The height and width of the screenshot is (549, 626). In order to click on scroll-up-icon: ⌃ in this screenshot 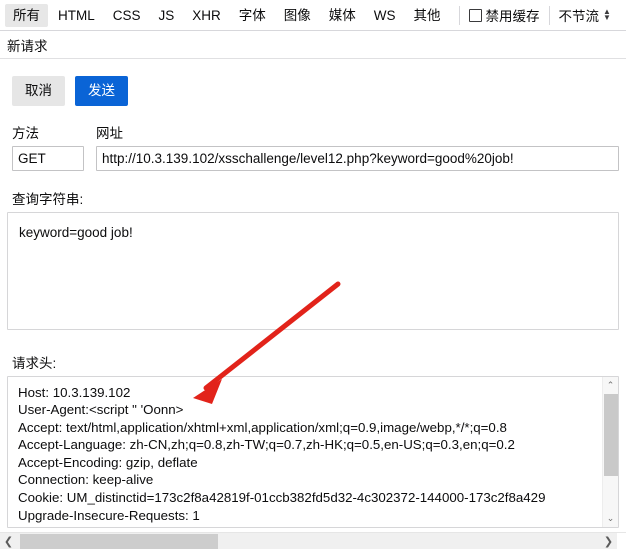, I will do `click(610, 385)`.